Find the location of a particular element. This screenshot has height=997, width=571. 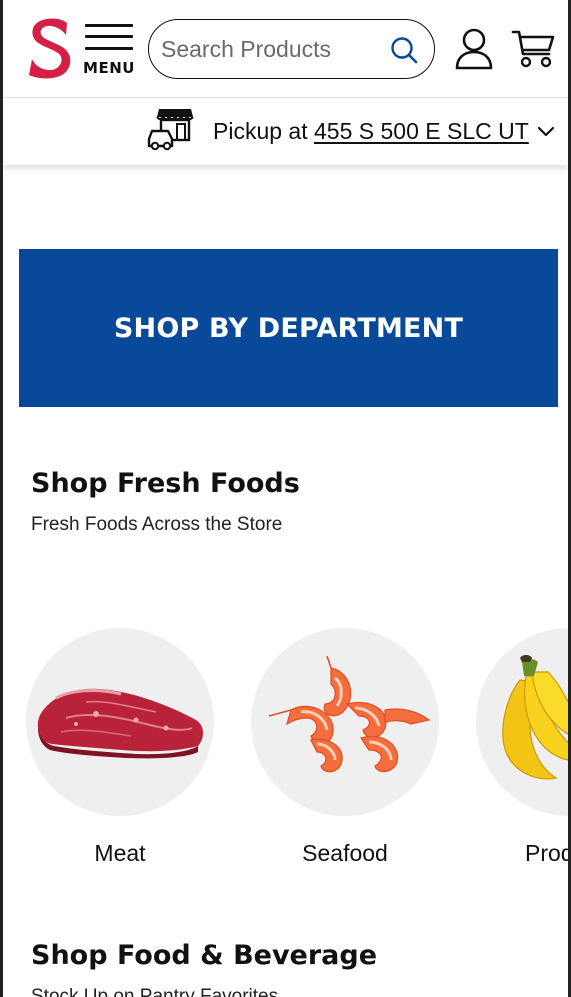

category-label: Meat is located at coordinates (120, 853).